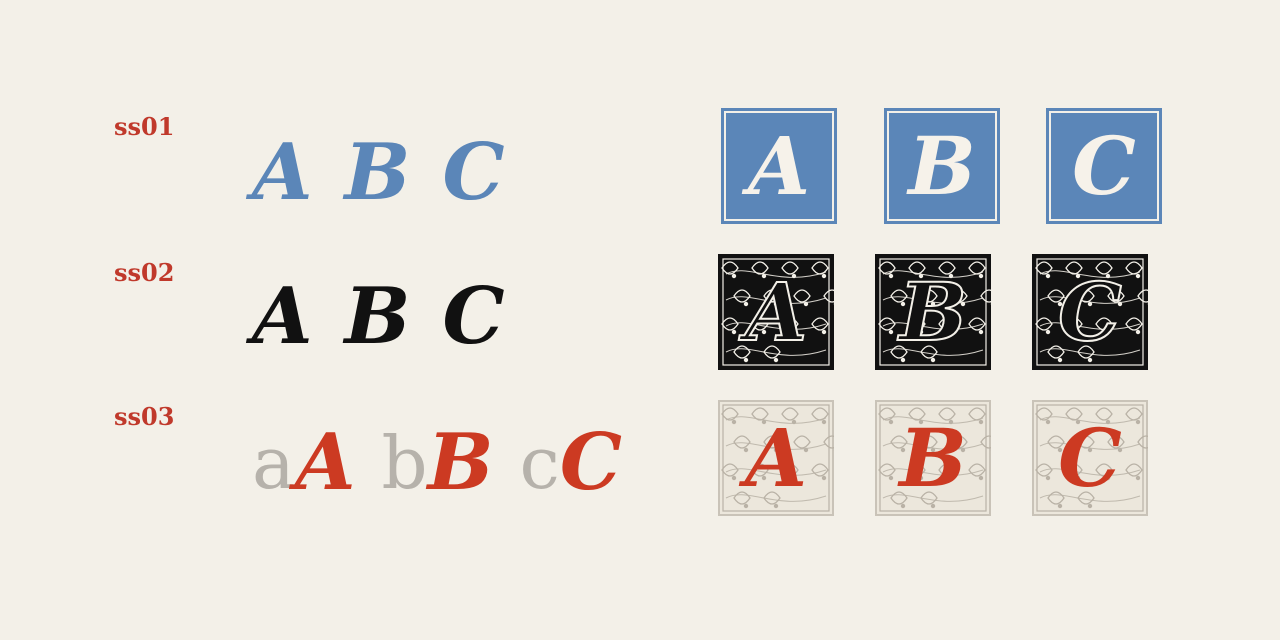 The height and width of the screenshot is (640, 1280). I want to click on ss02-initial-a: A, so click(776, 312).